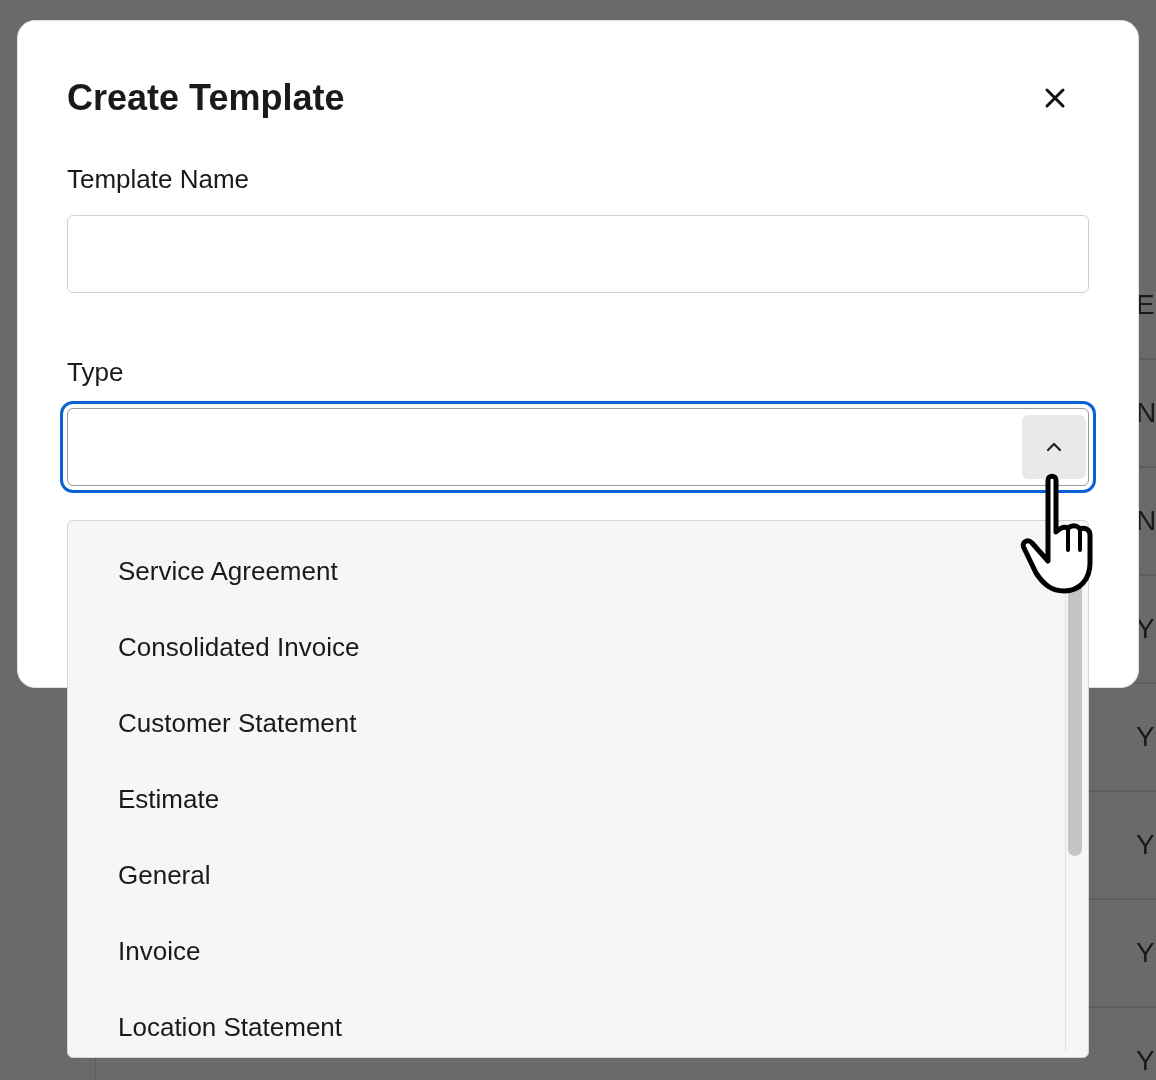 This screenshot has height=1080, width=1156. I want to click on chevron-button, so click(1054, 447).